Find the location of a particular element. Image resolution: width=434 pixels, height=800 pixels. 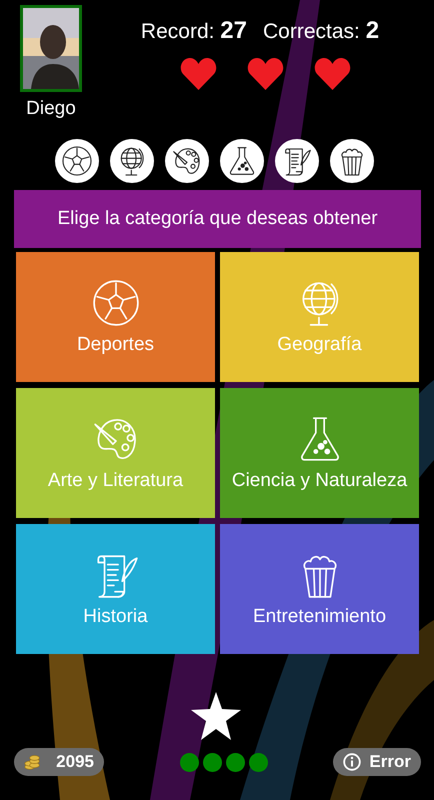

correct-count: Correctas: 2 is located at coordinates (321, 31).